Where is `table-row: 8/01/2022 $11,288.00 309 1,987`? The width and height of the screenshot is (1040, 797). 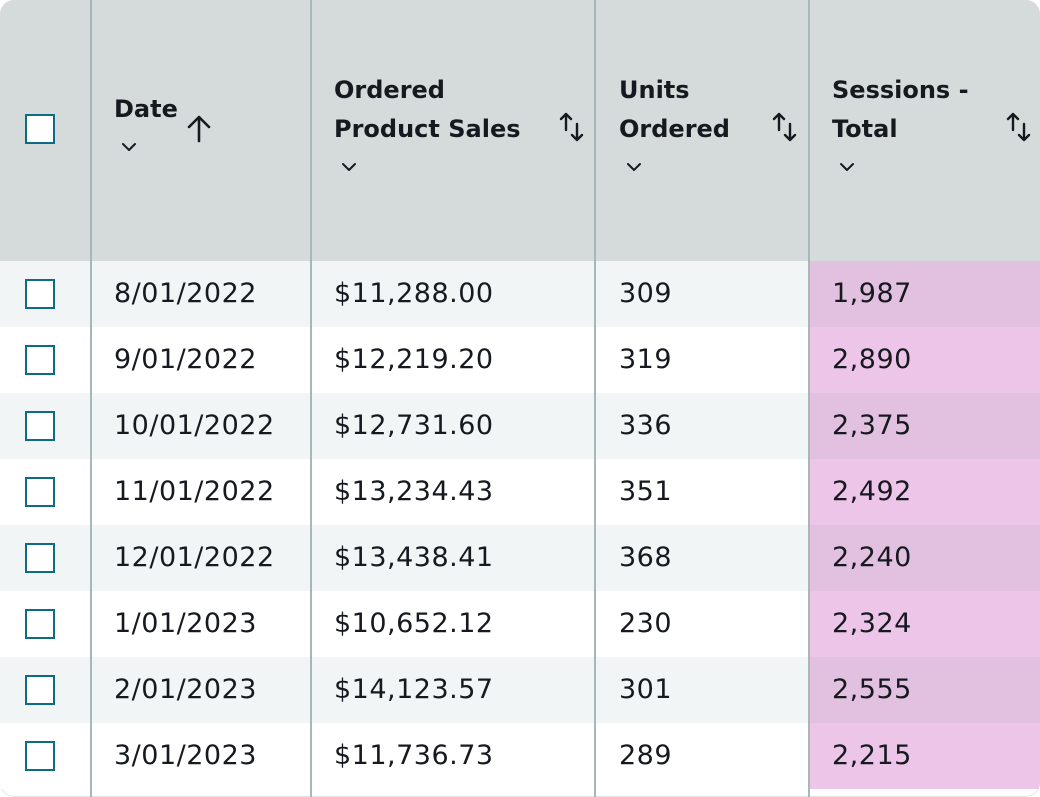 table-row: 8/01/2022 $11,288.00 309 1,987 is located at coordinates (520, 294).